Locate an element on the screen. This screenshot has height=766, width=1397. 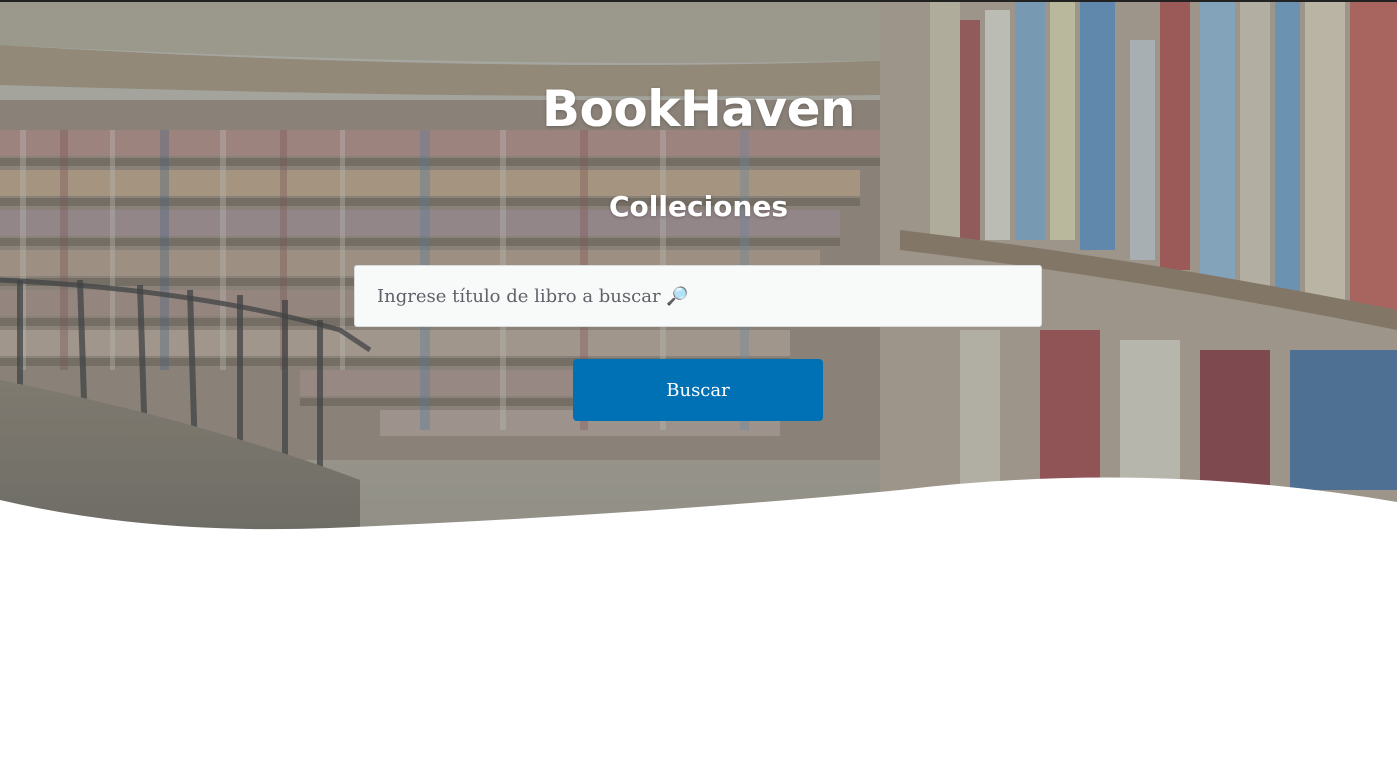
search-button: Buscar is located at coordinates (698, 390).